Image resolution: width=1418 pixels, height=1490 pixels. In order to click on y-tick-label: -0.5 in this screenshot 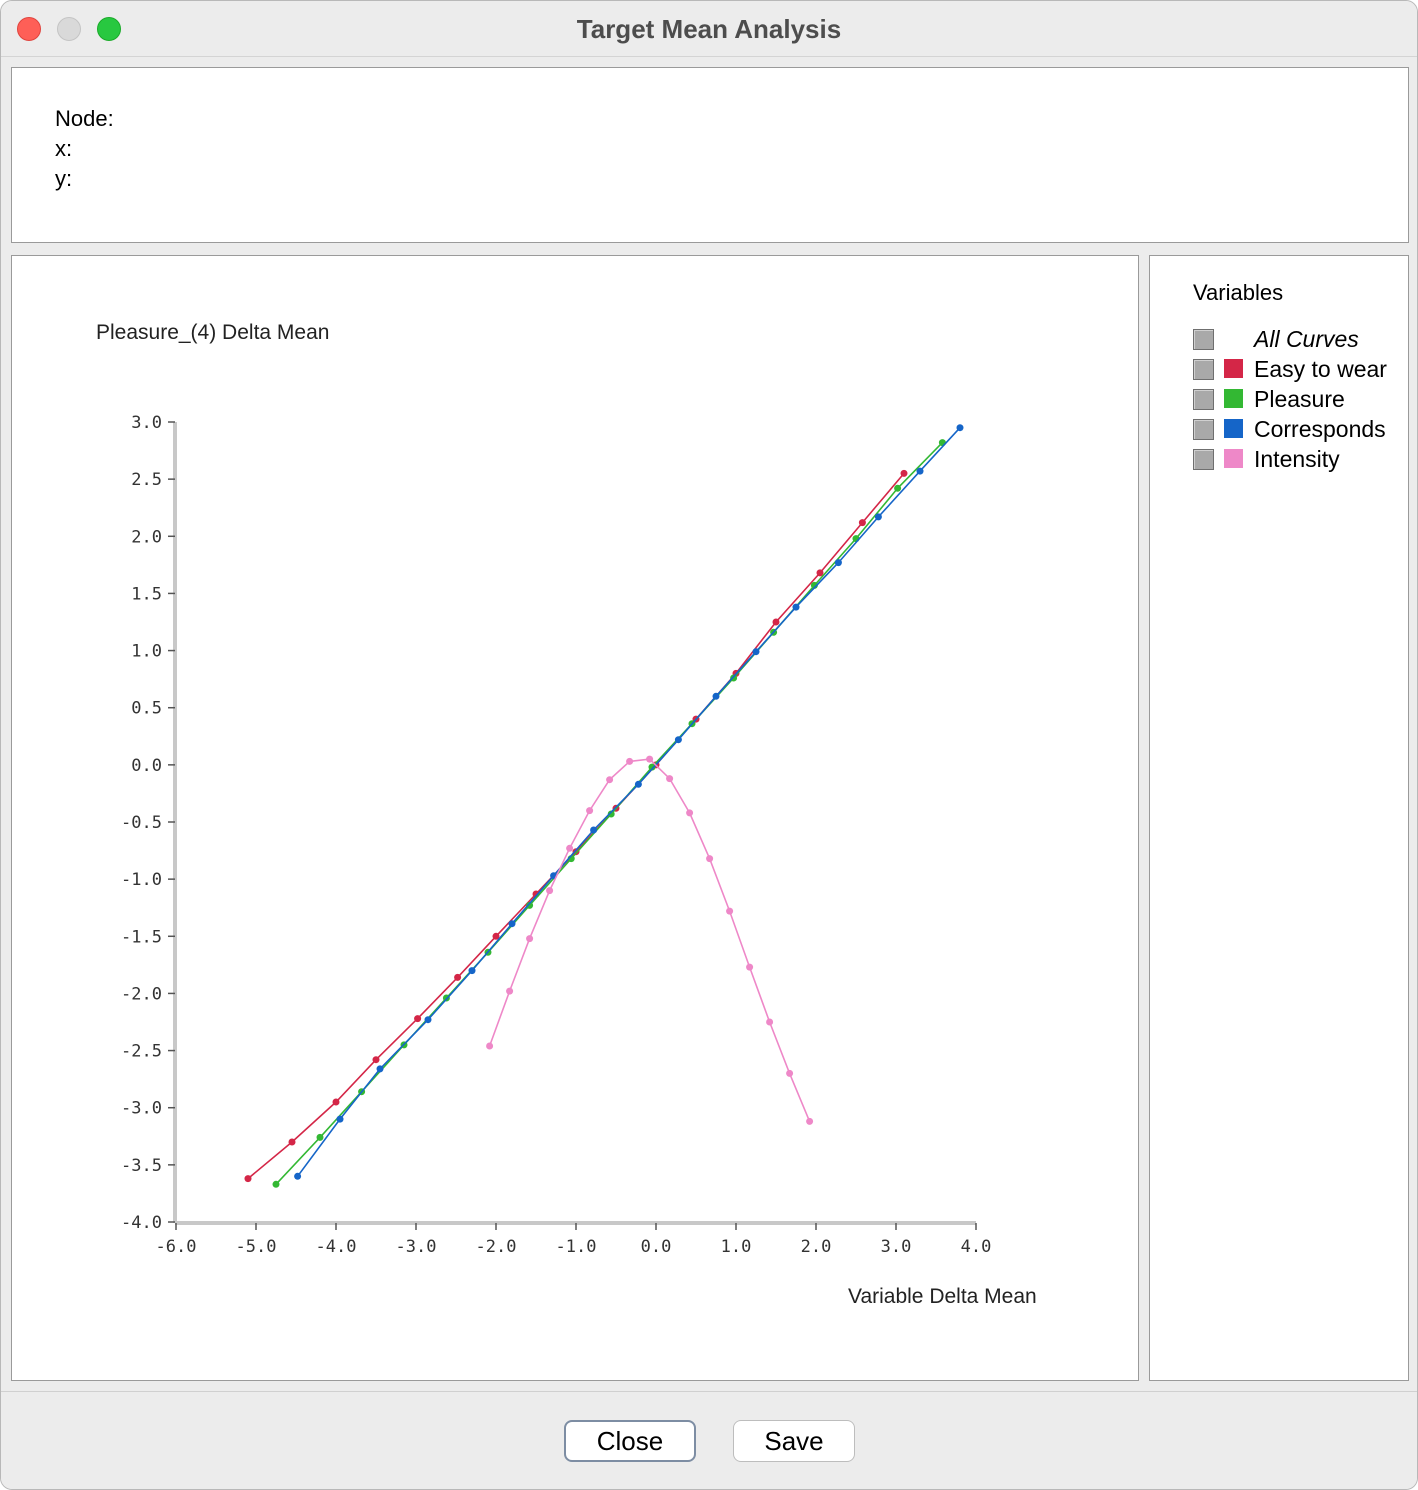, I will do `click(141, 823)`.